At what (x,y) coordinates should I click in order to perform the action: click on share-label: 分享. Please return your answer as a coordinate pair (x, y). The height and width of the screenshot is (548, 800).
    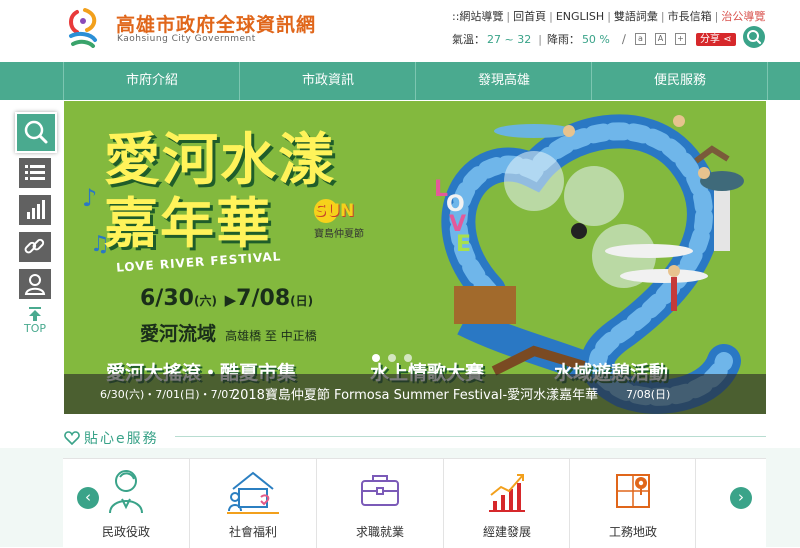
    Looking at the image, I should click on (709, 39).